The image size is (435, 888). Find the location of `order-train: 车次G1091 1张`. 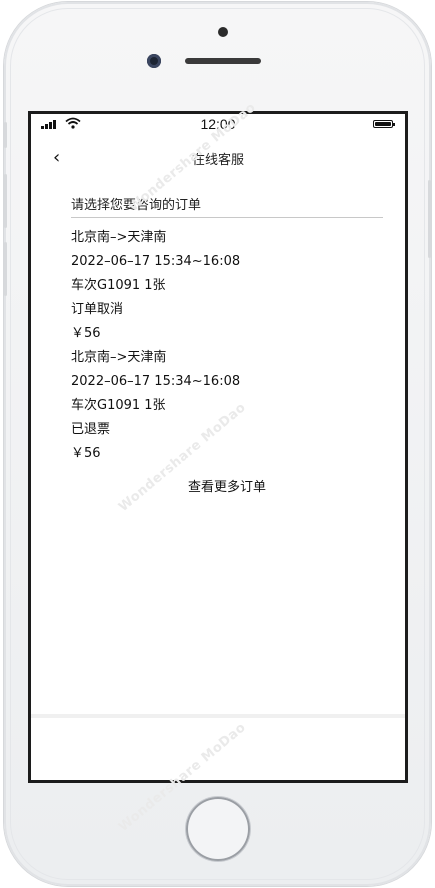

order-train: 车次G1091 1张 is located at coordinates (118, 285).